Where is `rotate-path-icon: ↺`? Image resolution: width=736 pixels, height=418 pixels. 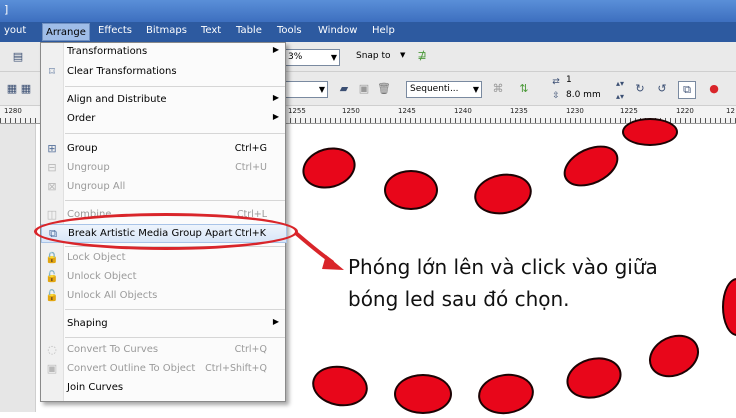
rotate-path-icon: ↺ is located at coordinates (662, 89).